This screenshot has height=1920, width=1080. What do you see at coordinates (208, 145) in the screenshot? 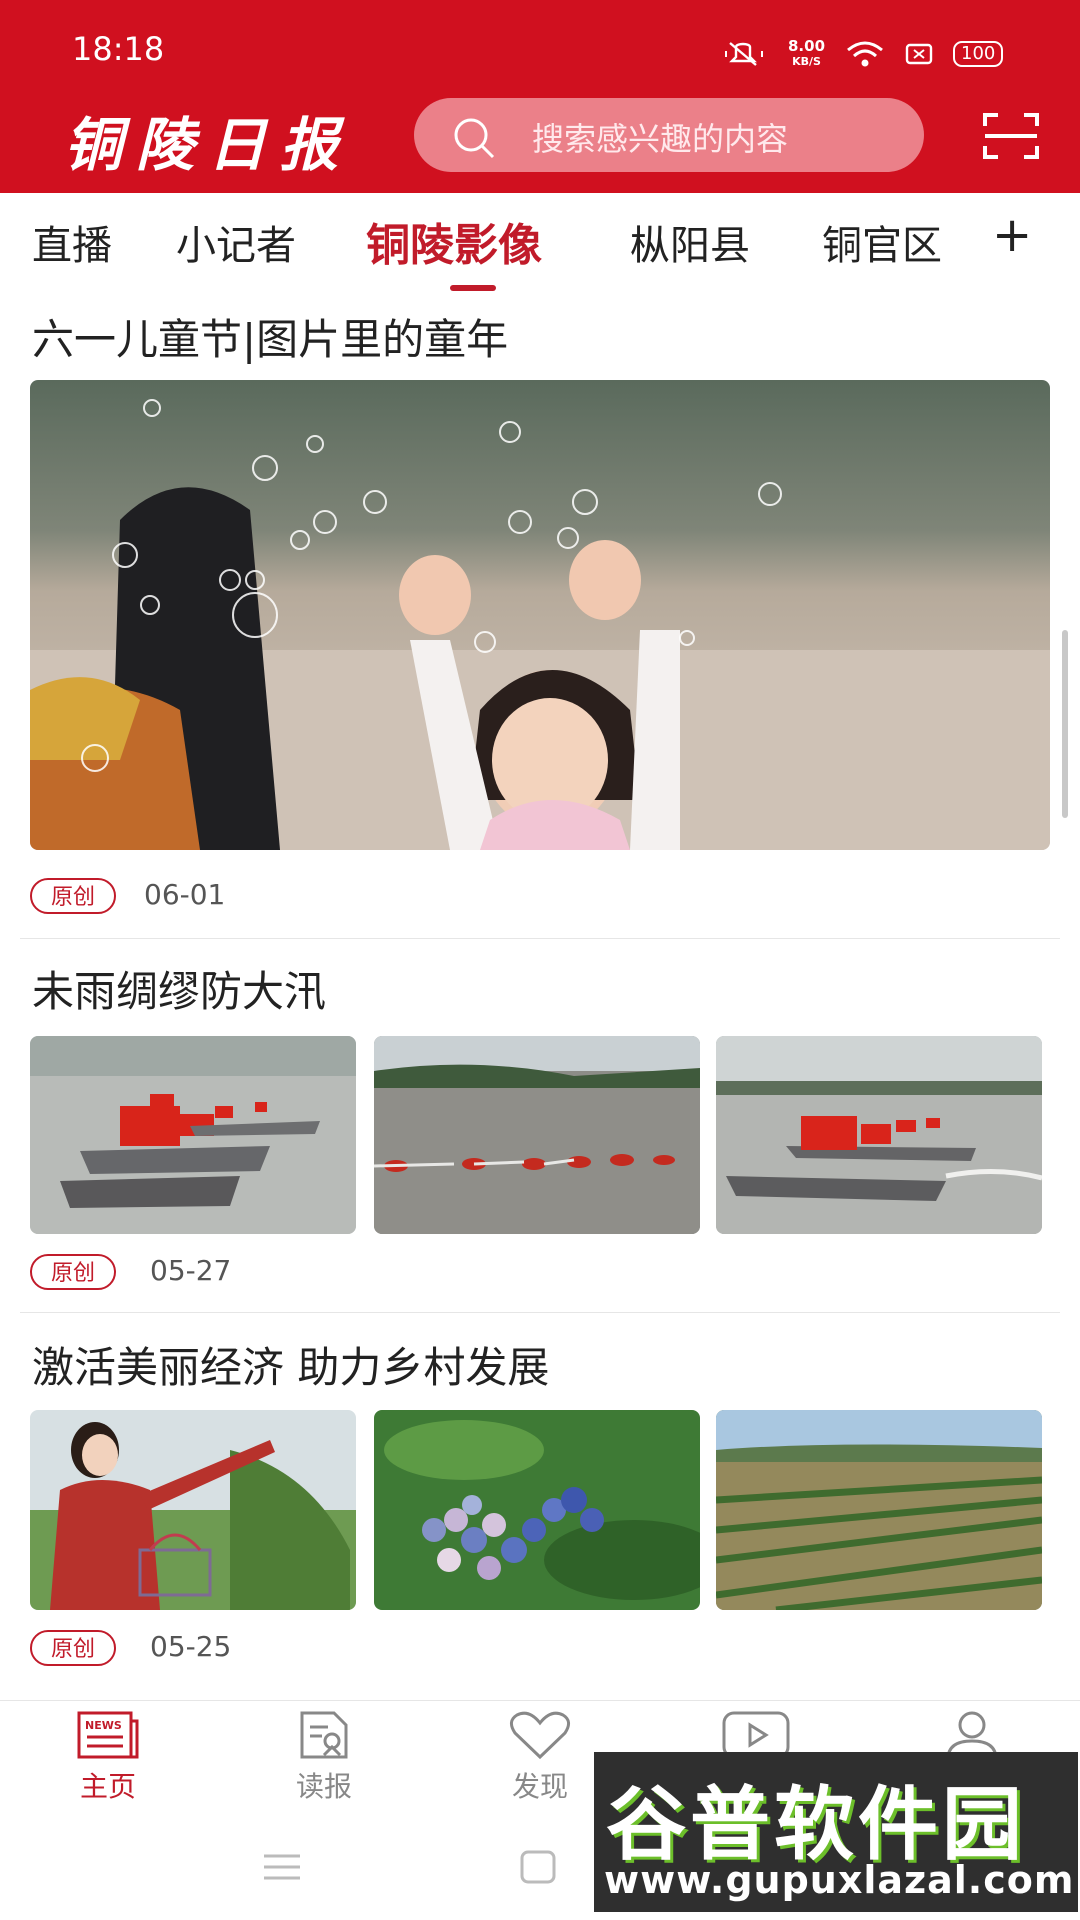
I see `app-logo: 铜陵日报` at bounding box center [208, 145].